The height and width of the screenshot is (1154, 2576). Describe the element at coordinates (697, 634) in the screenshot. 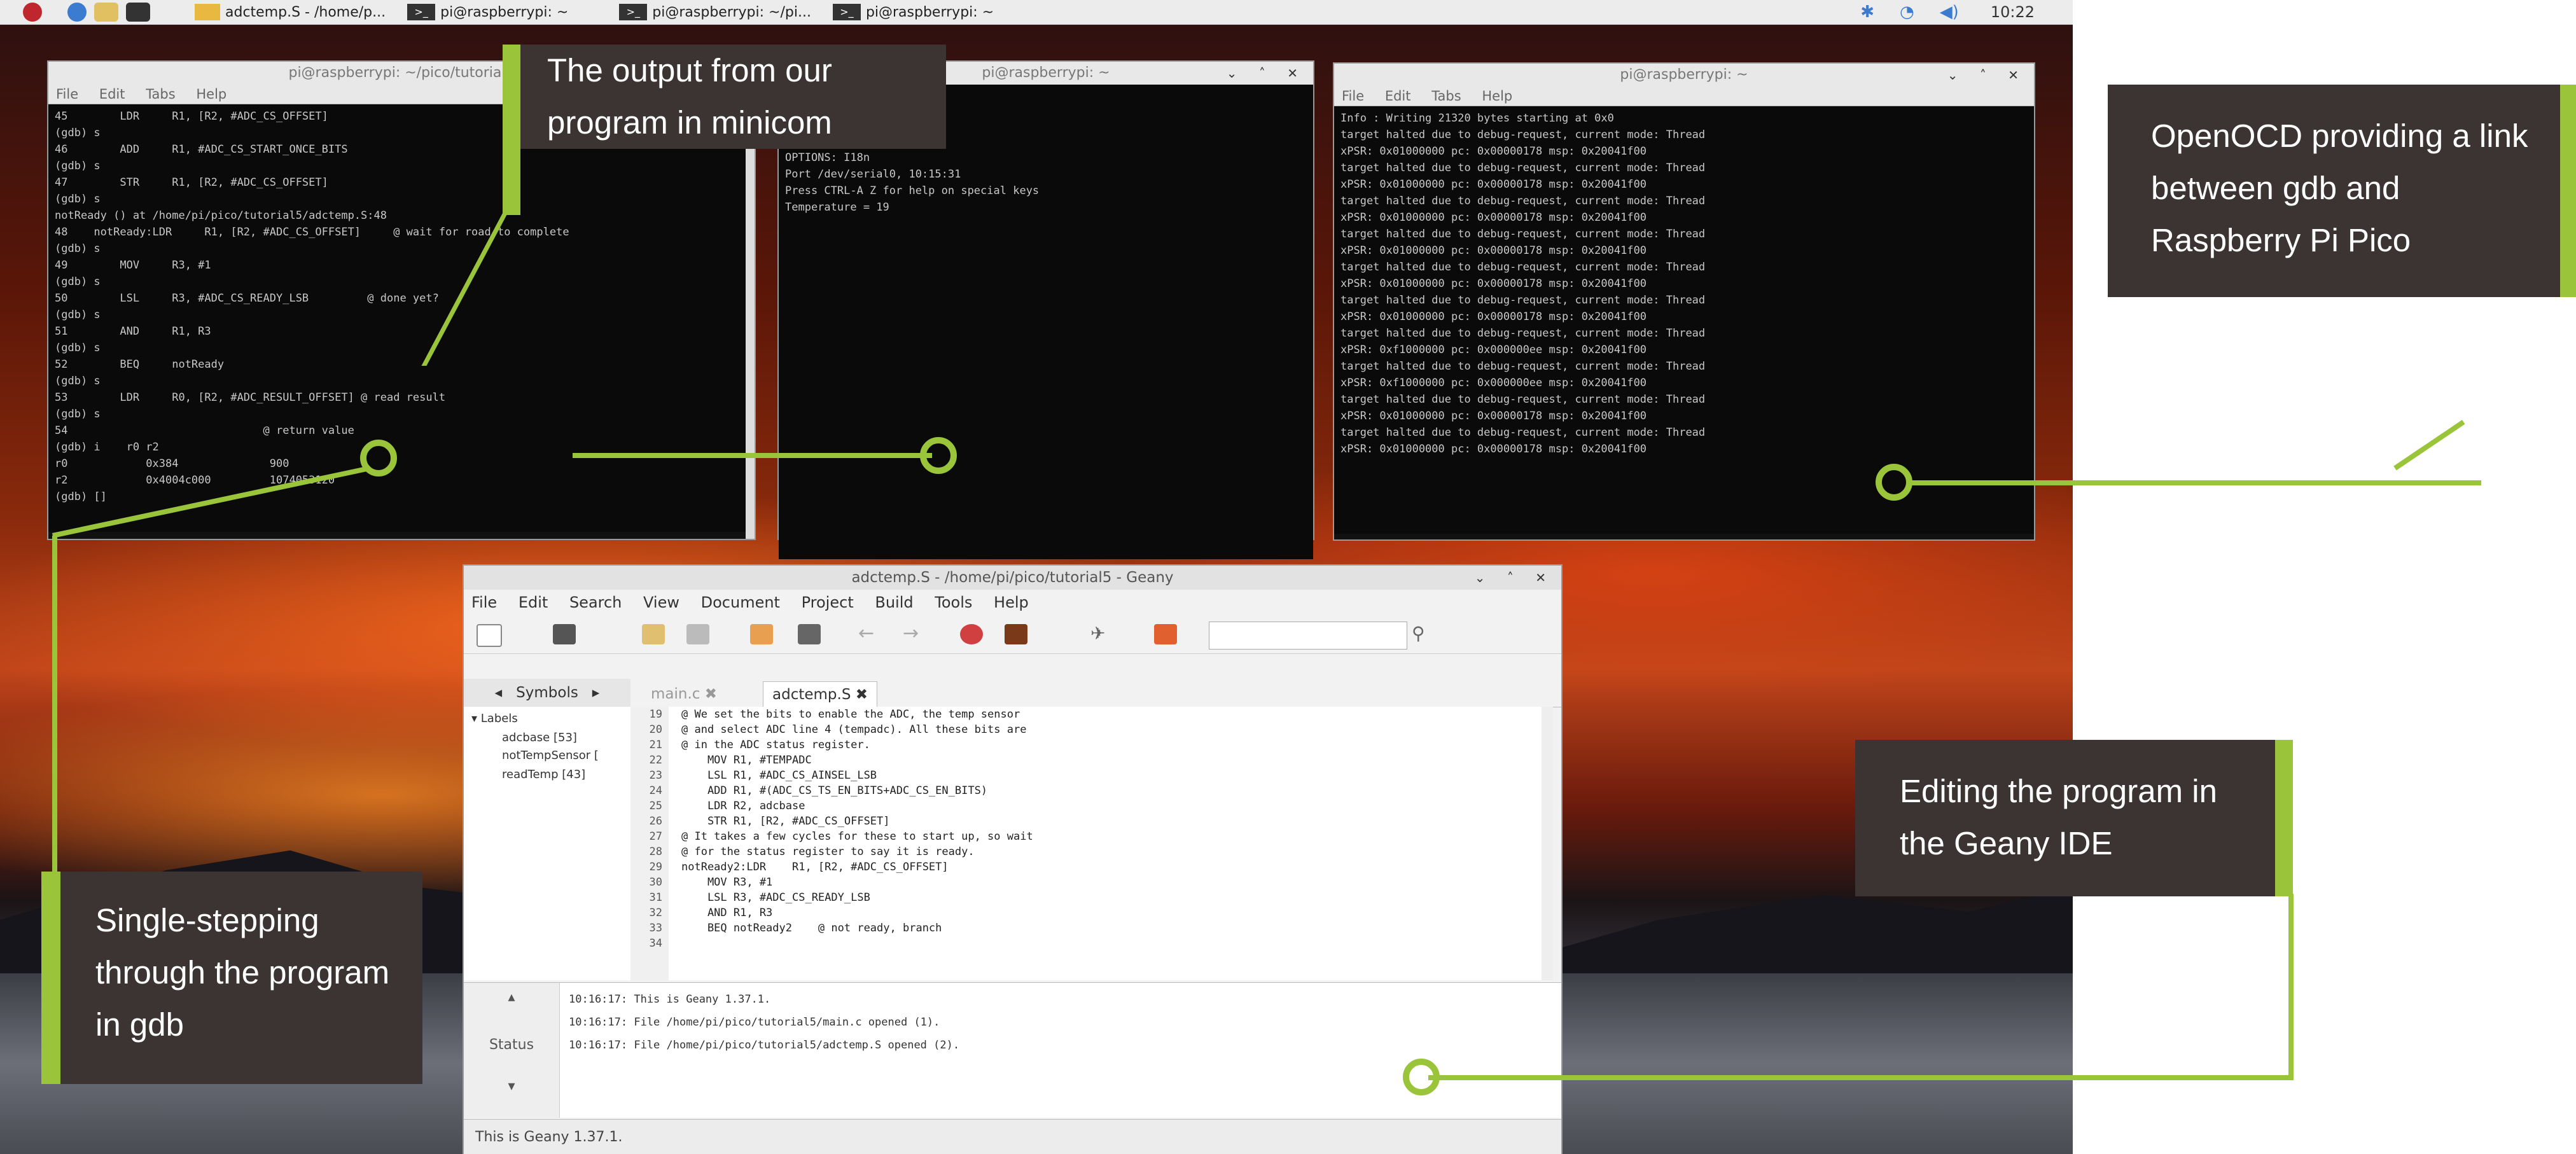

I see `save-all-icon` at that location.